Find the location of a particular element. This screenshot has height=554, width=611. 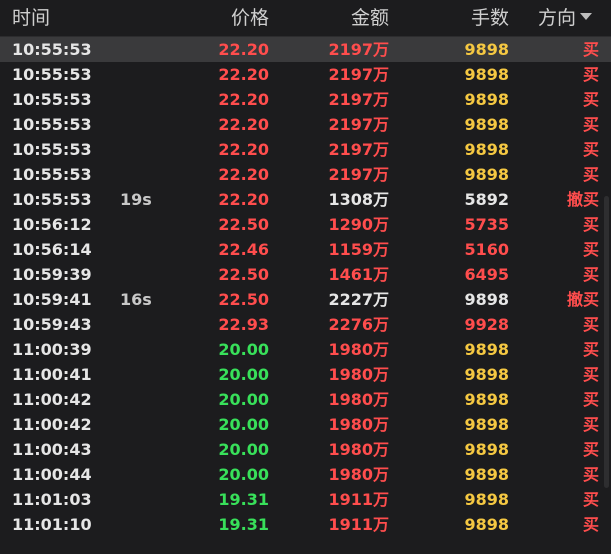

trade-amount: 1290万 is located at coordinates (358, 224).